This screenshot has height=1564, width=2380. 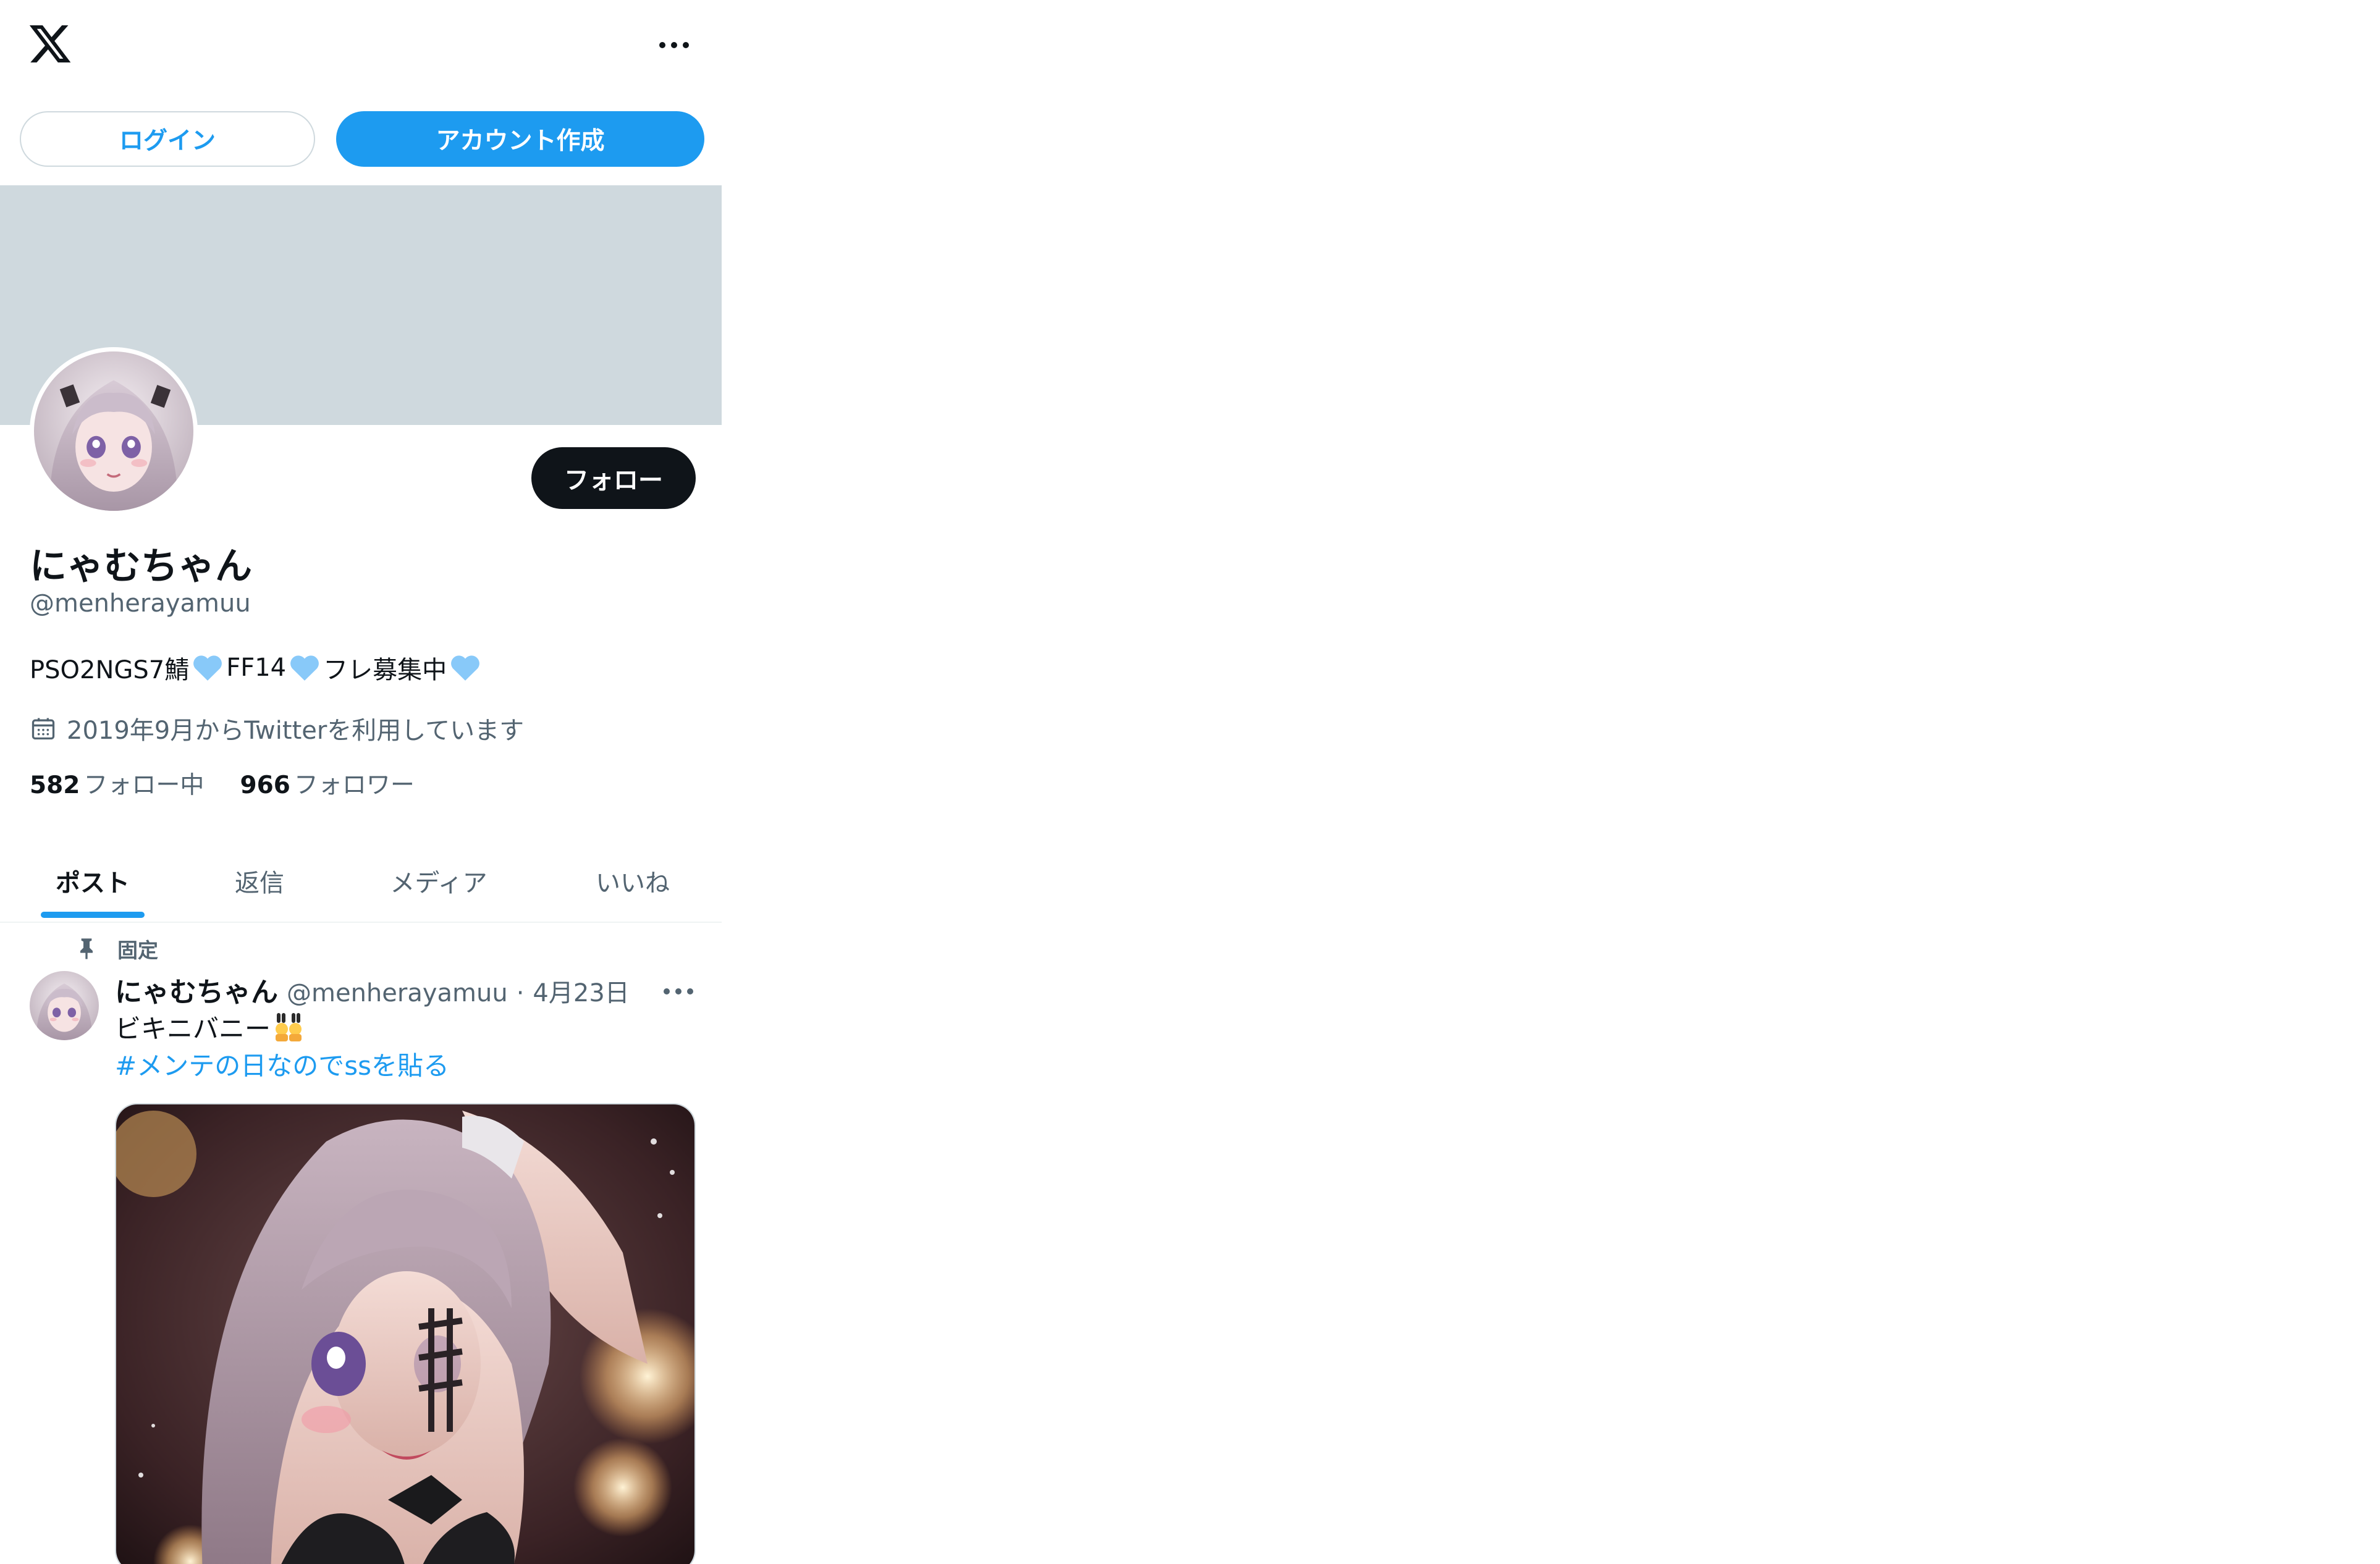 I want to click on tweet-more-icon, so click(x=679, y=990).